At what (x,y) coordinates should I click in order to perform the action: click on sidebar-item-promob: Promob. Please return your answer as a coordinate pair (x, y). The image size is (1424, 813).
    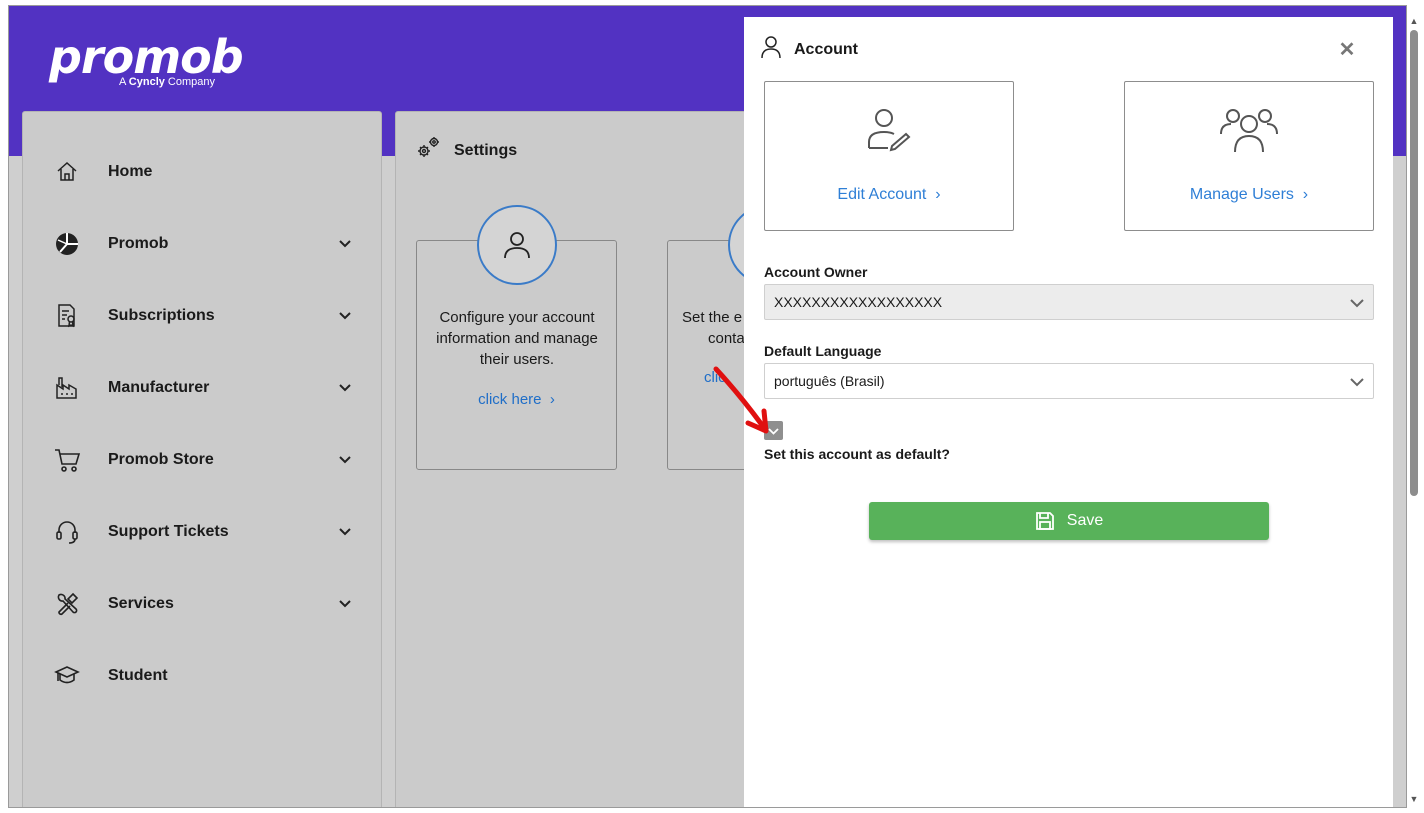
    Looking at the image, I should click on (202, 244).